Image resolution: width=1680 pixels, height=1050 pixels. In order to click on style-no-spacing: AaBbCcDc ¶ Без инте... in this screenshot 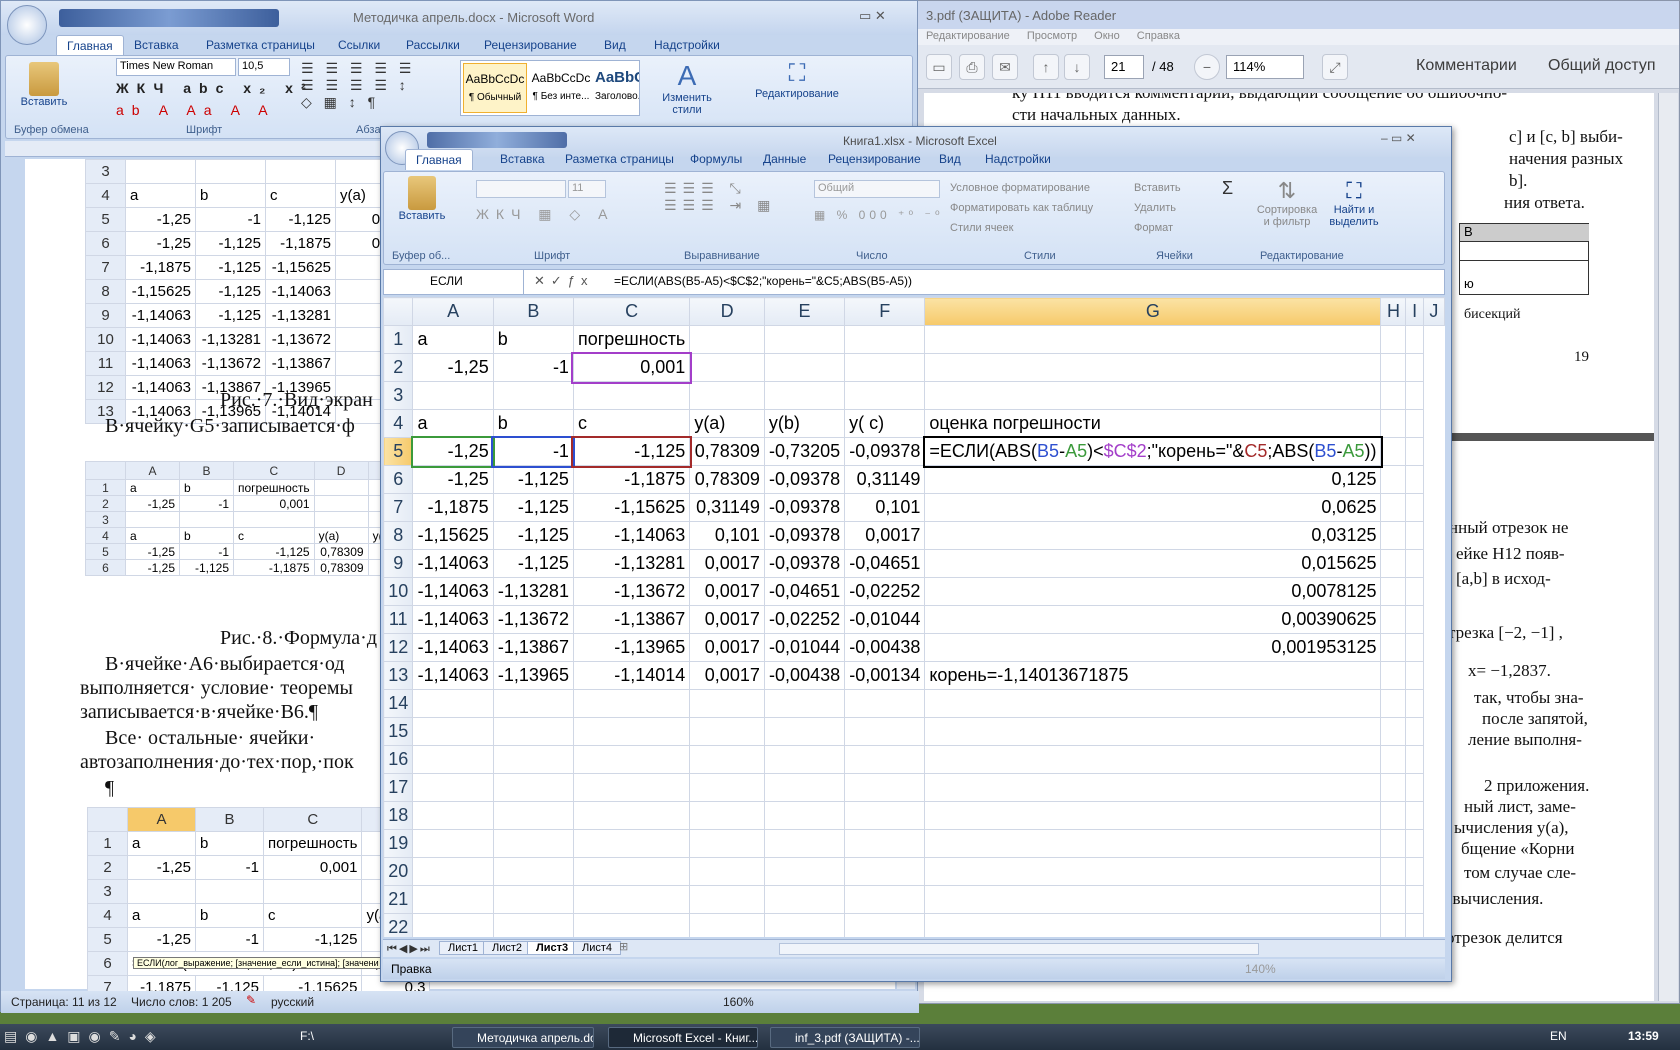, I will do `click(561, 88)`.